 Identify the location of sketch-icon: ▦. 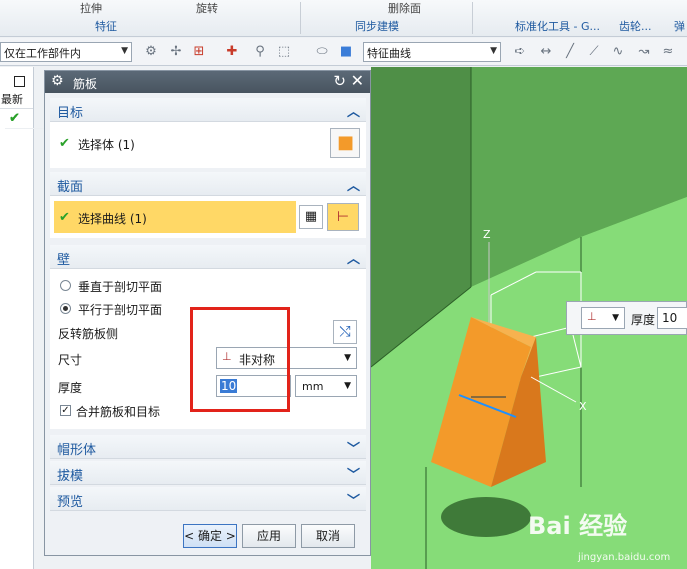
(311, 216).